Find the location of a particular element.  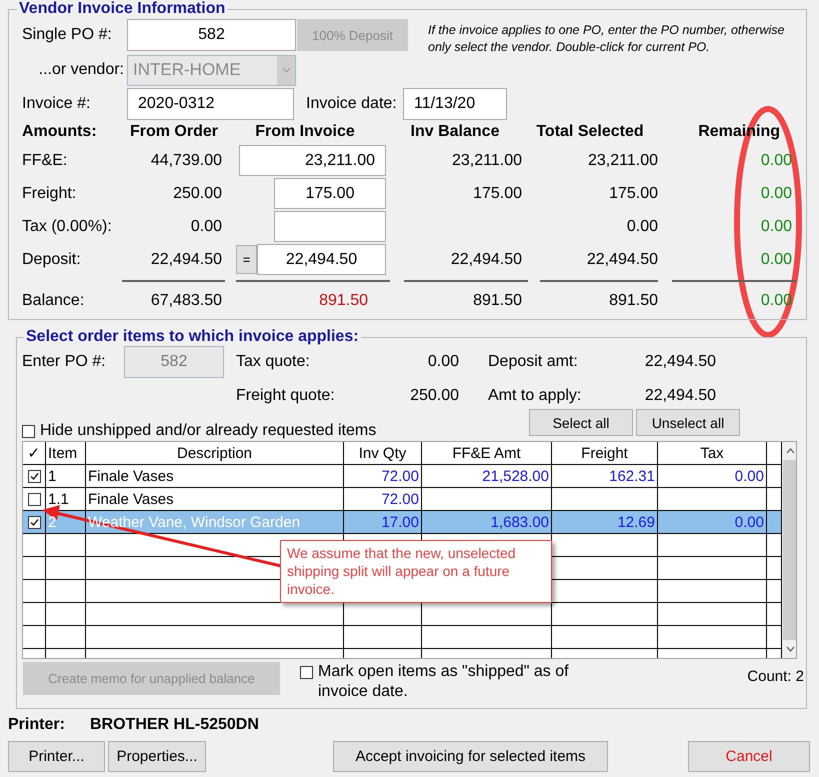

chevron-down-icon is located at coordinates (286, 70).